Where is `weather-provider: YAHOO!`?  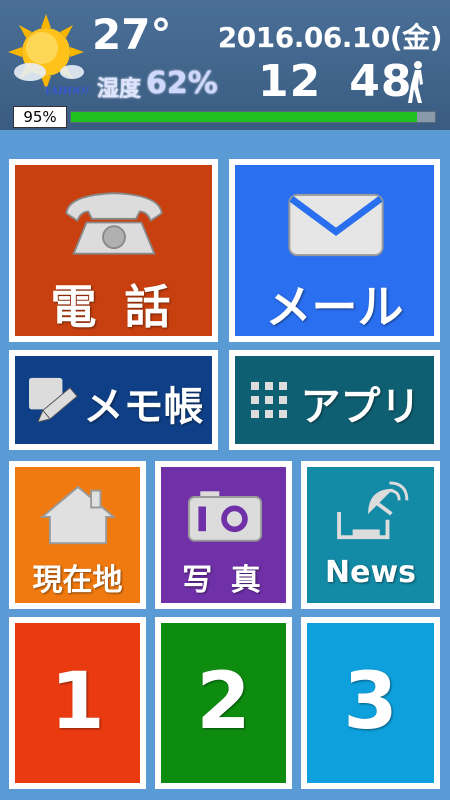 weather-provider: YAHOO! is located at coordinates (67, 91).